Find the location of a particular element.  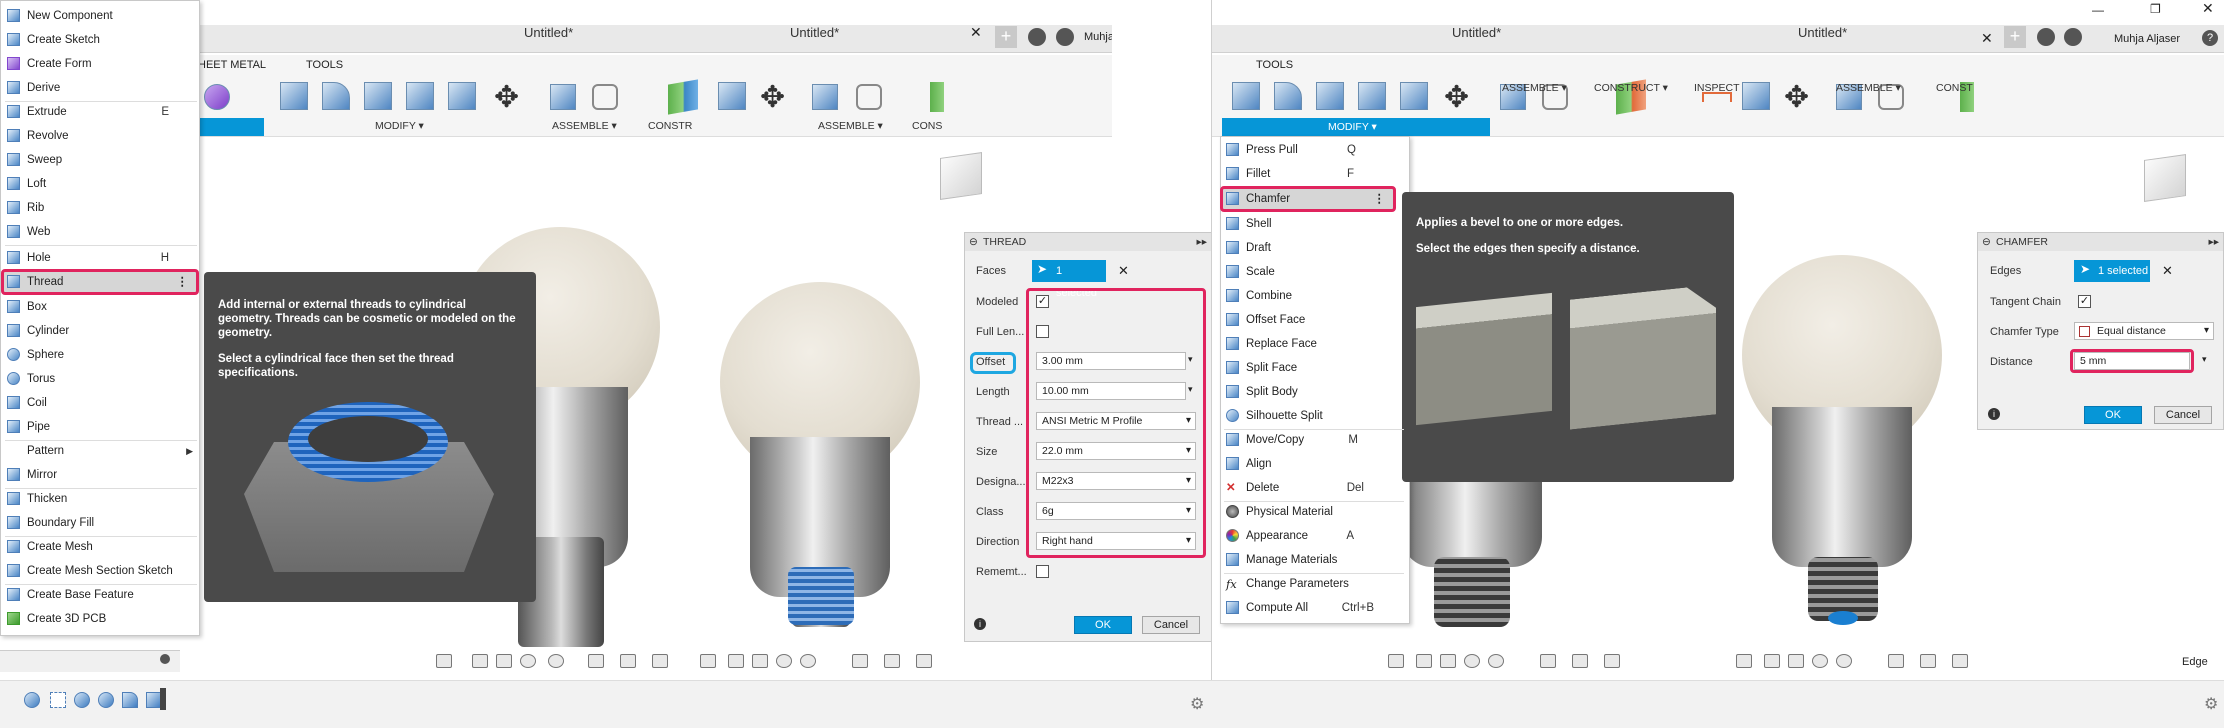

assemble-group-label-right-2: ASSEMBLE ▾ is located at coordinates (1868, 88).